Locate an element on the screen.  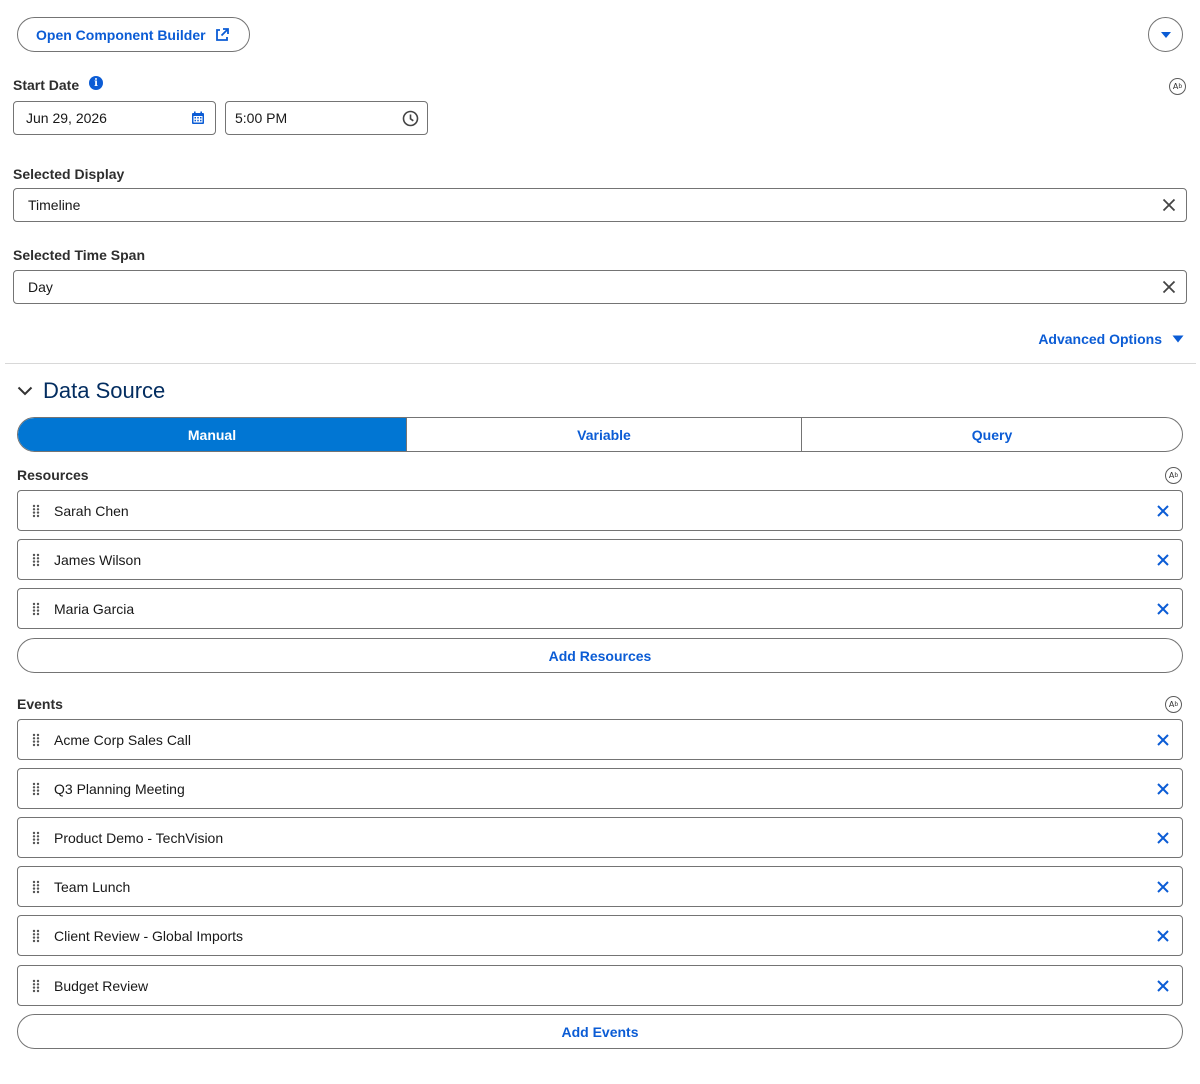
section-divider is located at coordinates (600, 363).